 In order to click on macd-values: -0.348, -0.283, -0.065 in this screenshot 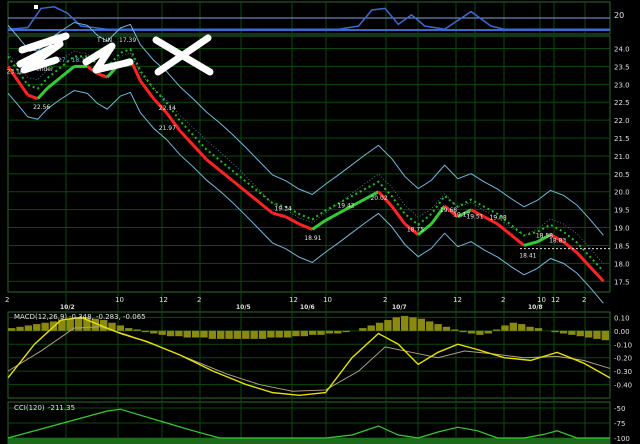, I will do `click(107, 317)`.